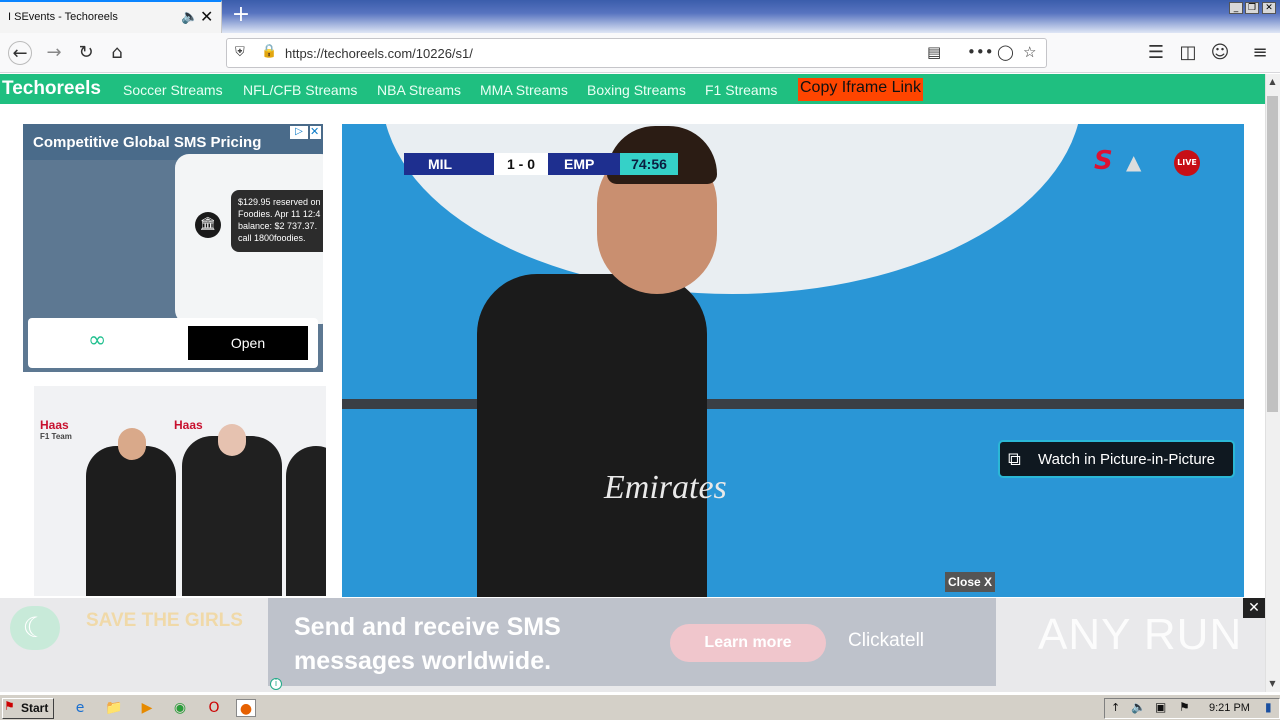  Describe the element at coordinates (379, 53) in the screenshot. I see `url-text: https://techoreels.com/10226/s1/` at that location.